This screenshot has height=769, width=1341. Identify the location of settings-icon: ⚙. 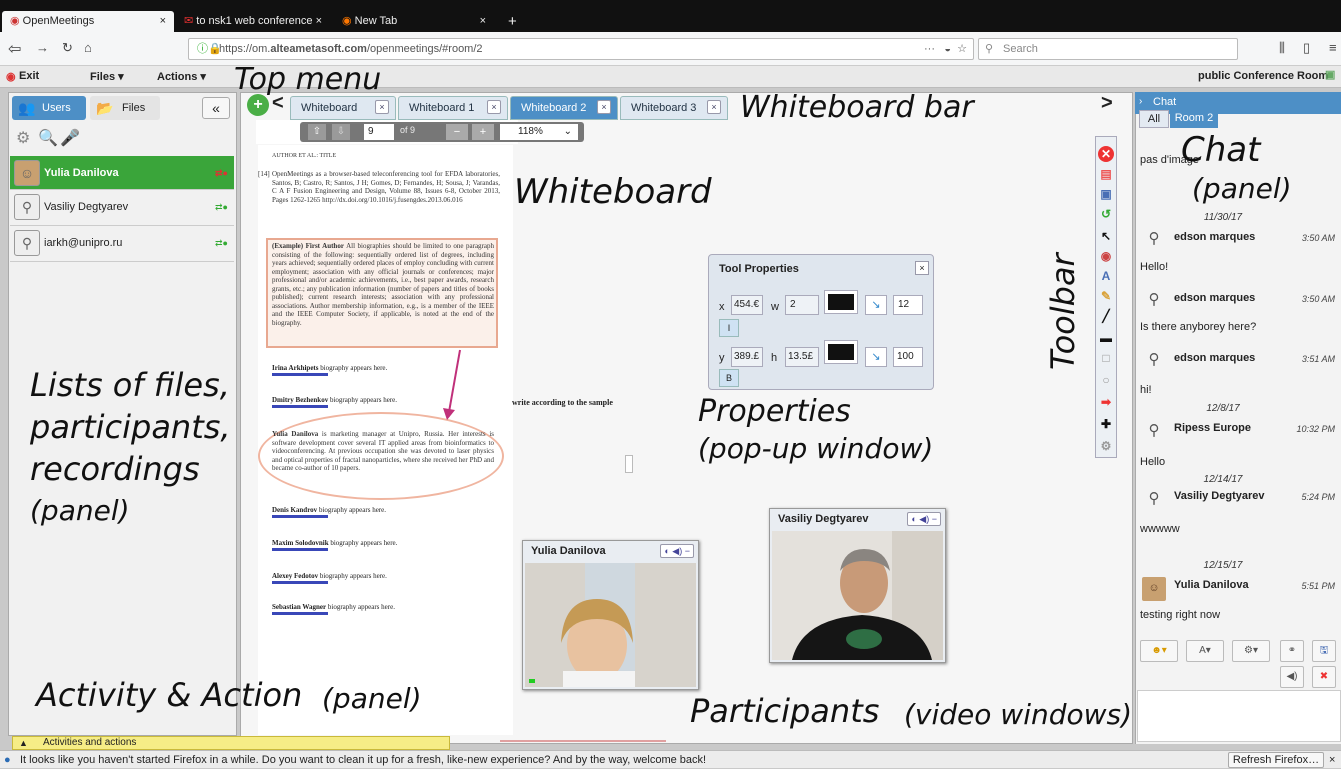
(1106, 446).